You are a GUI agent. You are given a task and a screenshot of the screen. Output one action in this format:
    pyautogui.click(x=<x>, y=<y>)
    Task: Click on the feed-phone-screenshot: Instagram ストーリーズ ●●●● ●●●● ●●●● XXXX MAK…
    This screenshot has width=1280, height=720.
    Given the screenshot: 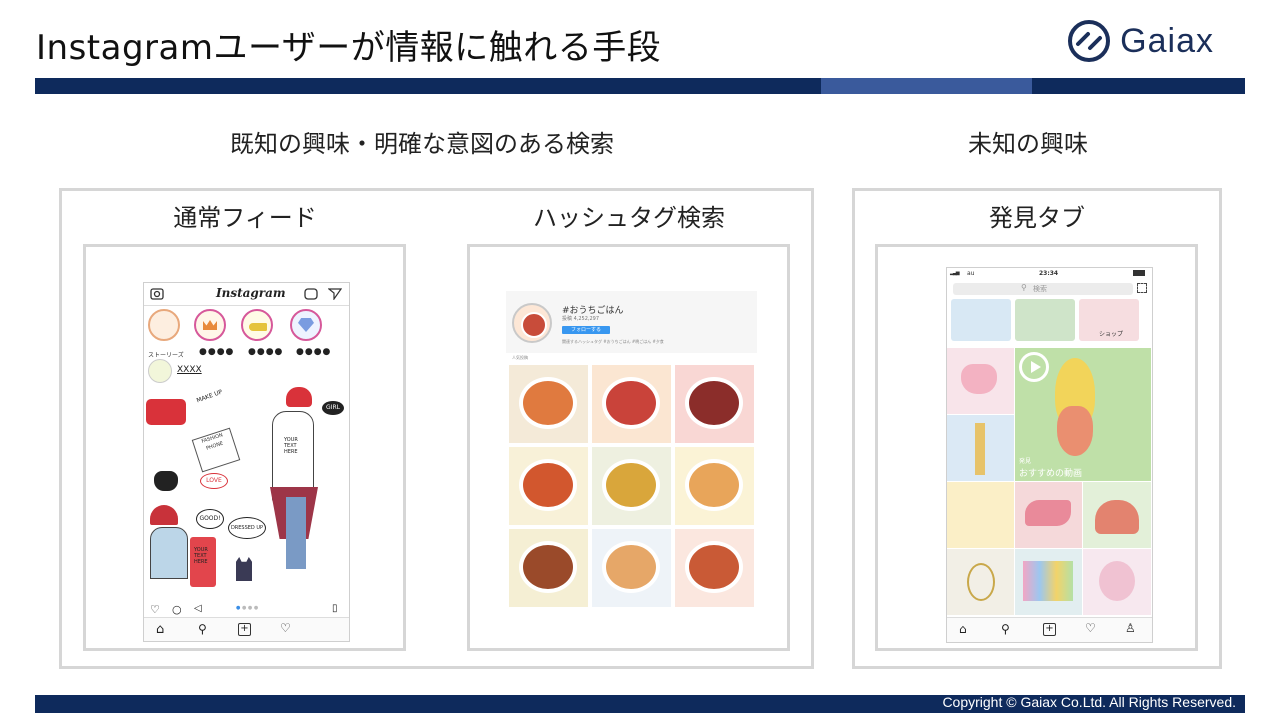 What is the action you would take?
    pyautogui.click(x=246, y=462)
    